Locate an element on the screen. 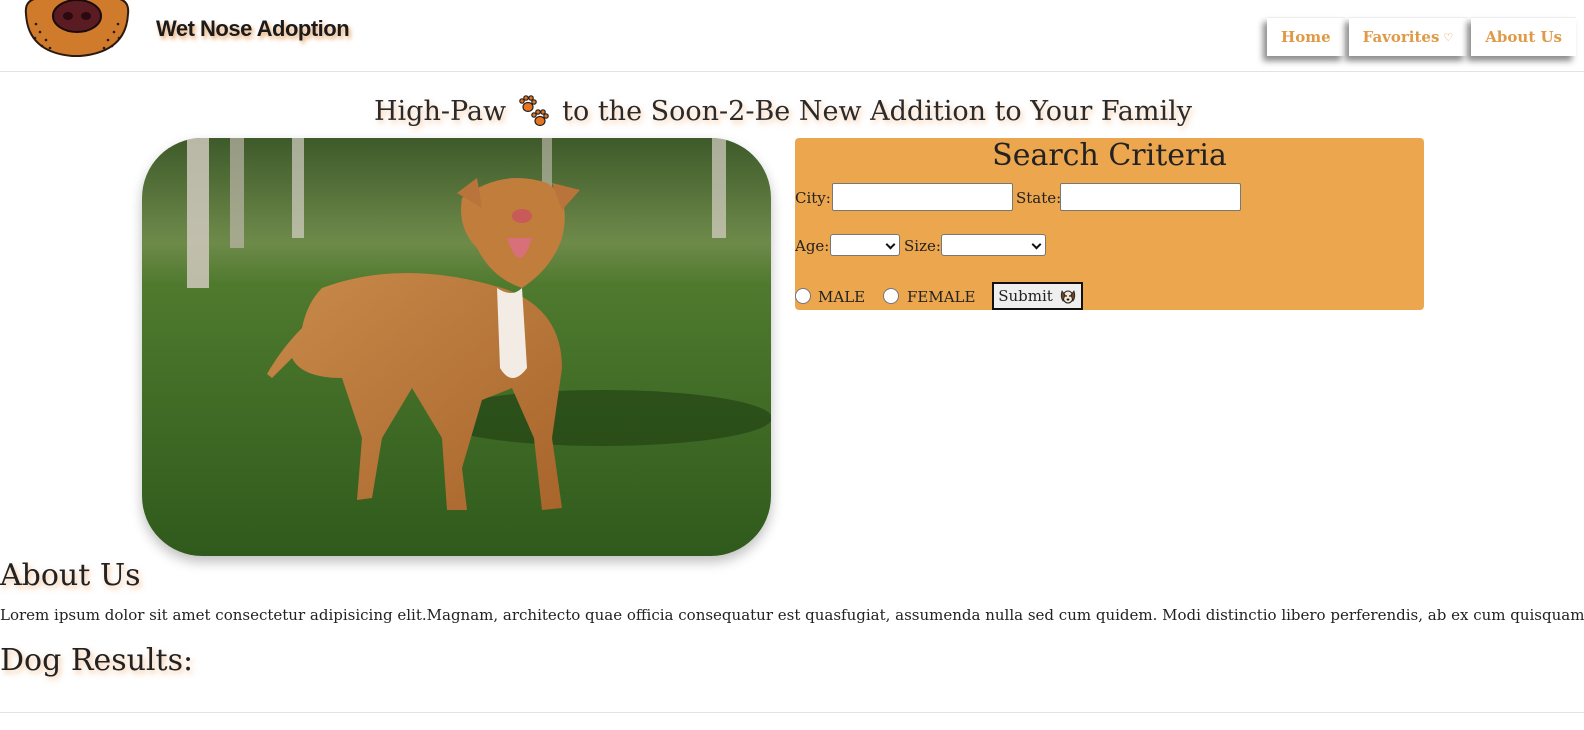  age-label: Age: is located at coordinates (812, 246).